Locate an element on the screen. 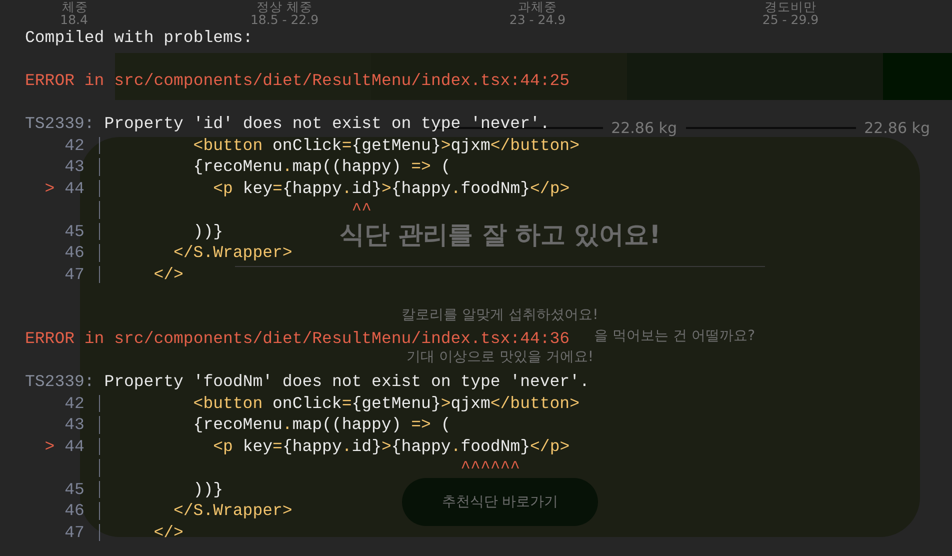 The height and width of the screenshot is (556, 952). error-caret: ^^ is located at coordinates (361, 209).